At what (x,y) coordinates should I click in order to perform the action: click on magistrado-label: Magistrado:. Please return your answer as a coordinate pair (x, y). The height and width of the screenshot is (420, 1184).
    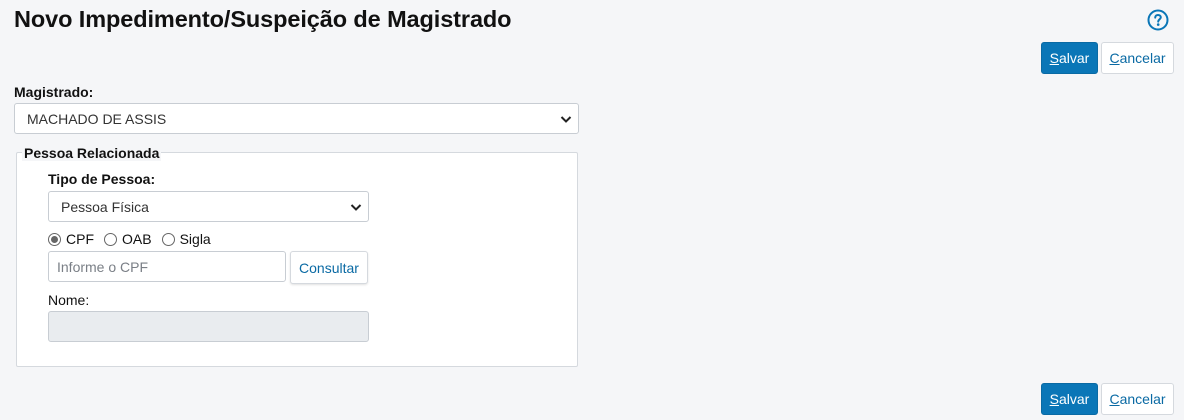
    Looking at the image, I should click on (54, 92).